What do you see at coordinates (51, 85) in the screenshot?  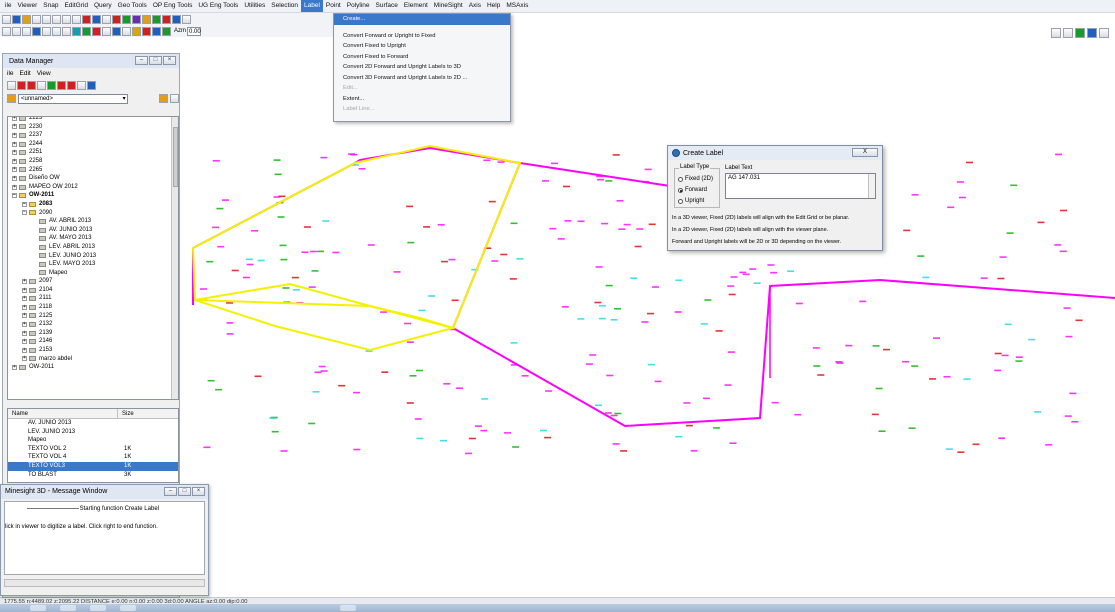 I see `surface-obj-icon` at bounding box center [51, 85].